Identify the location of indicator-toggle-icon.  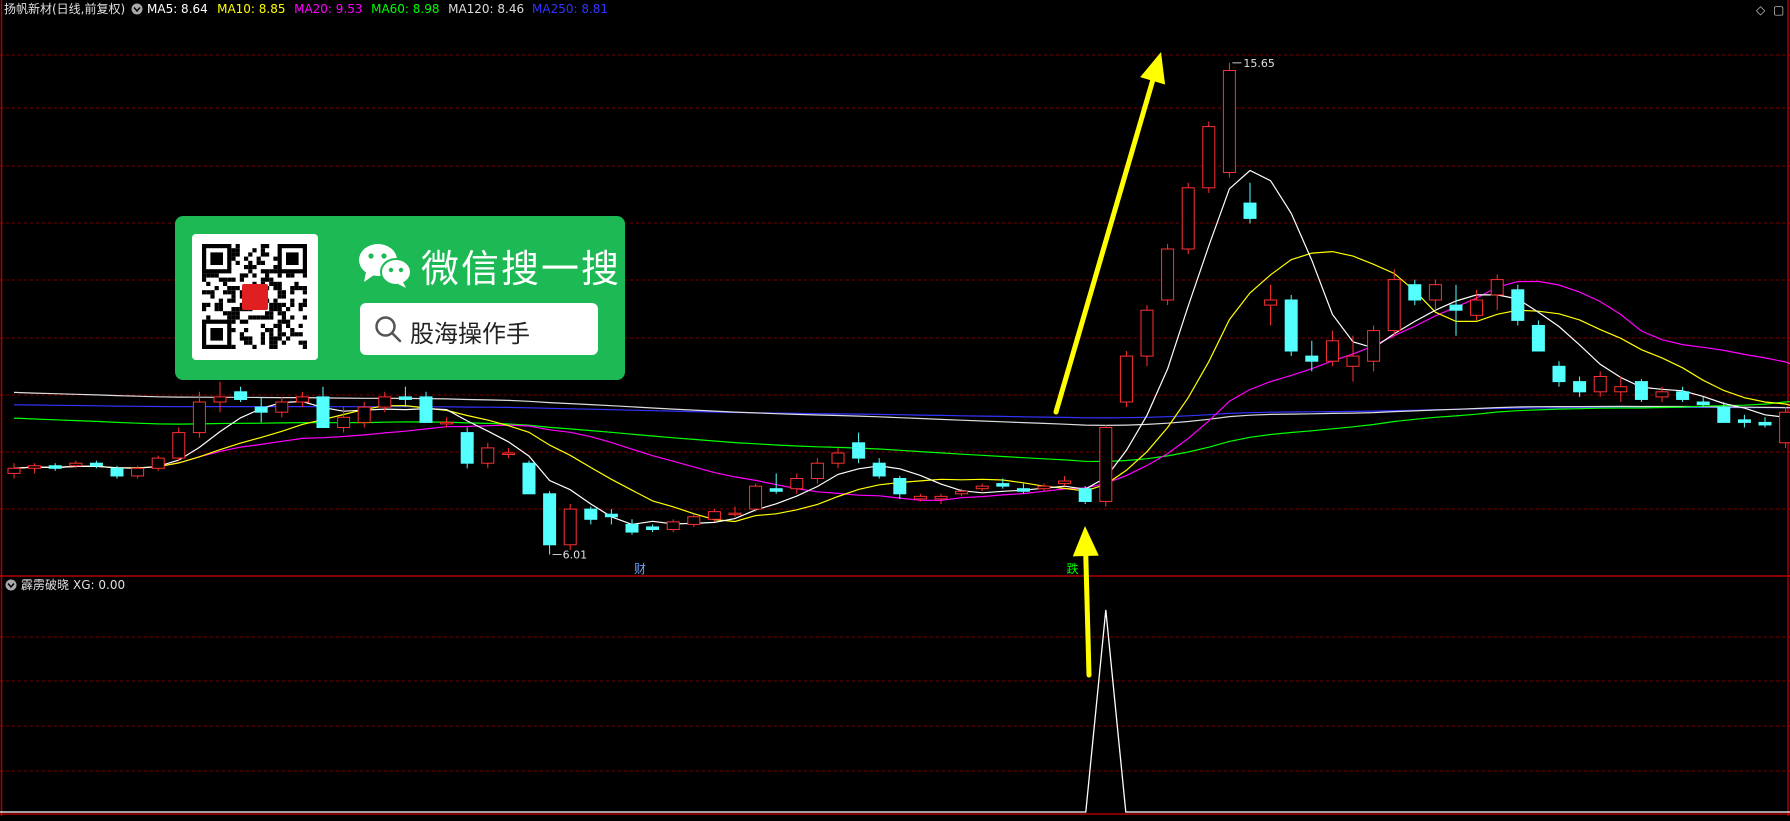
(11, 585).